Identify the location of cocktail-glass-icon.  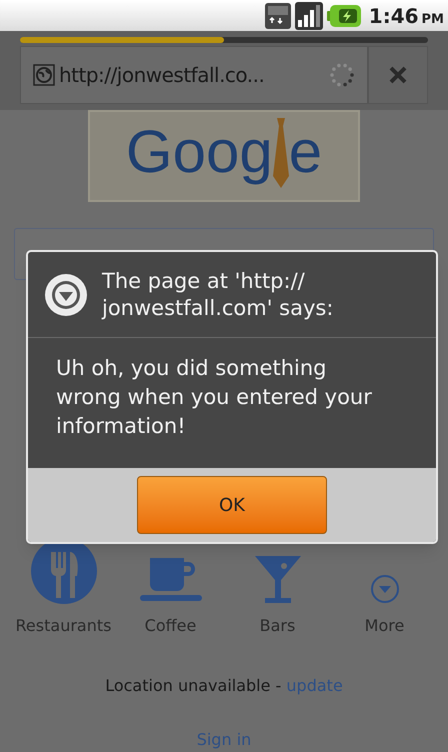
(277, 579).